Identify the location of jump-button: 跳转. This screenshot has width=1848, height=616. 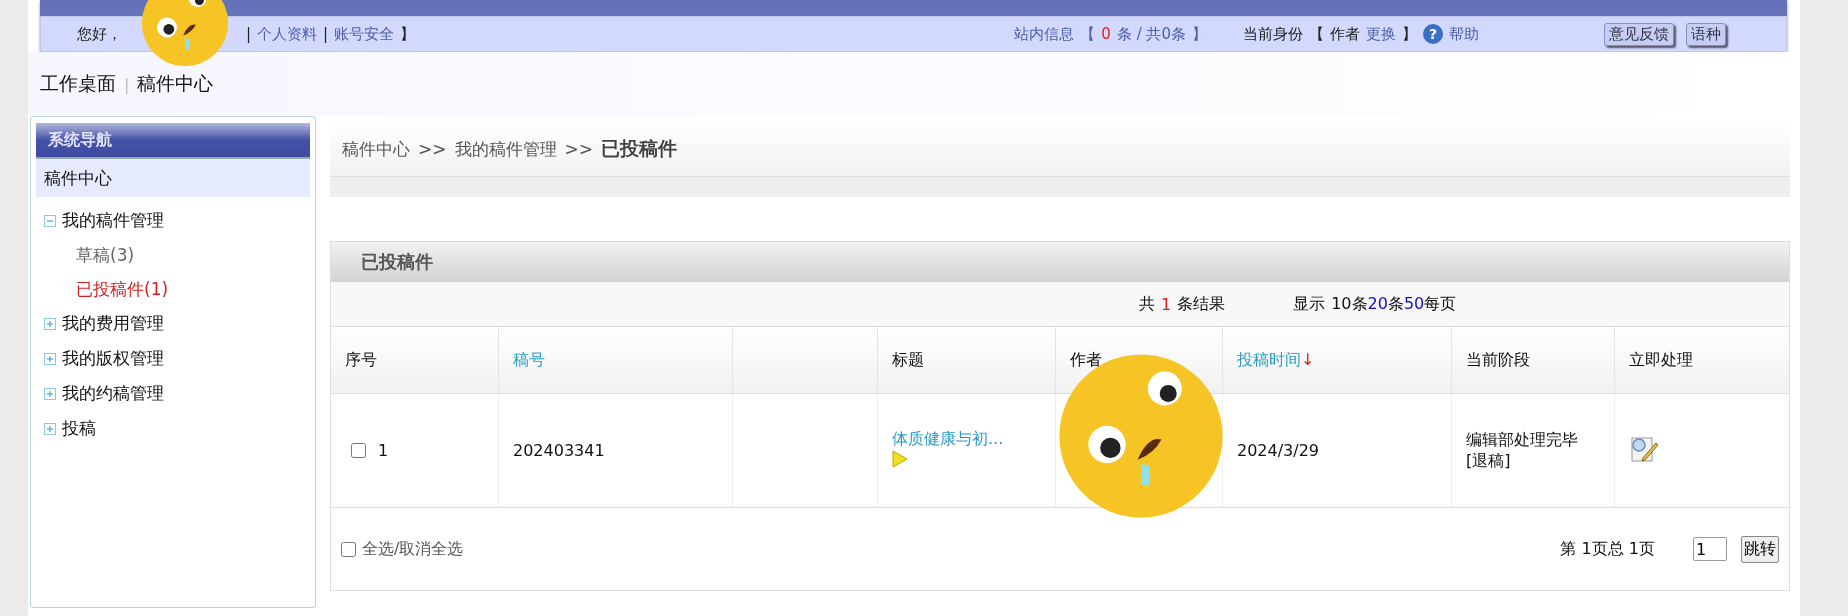
(1760, 549).